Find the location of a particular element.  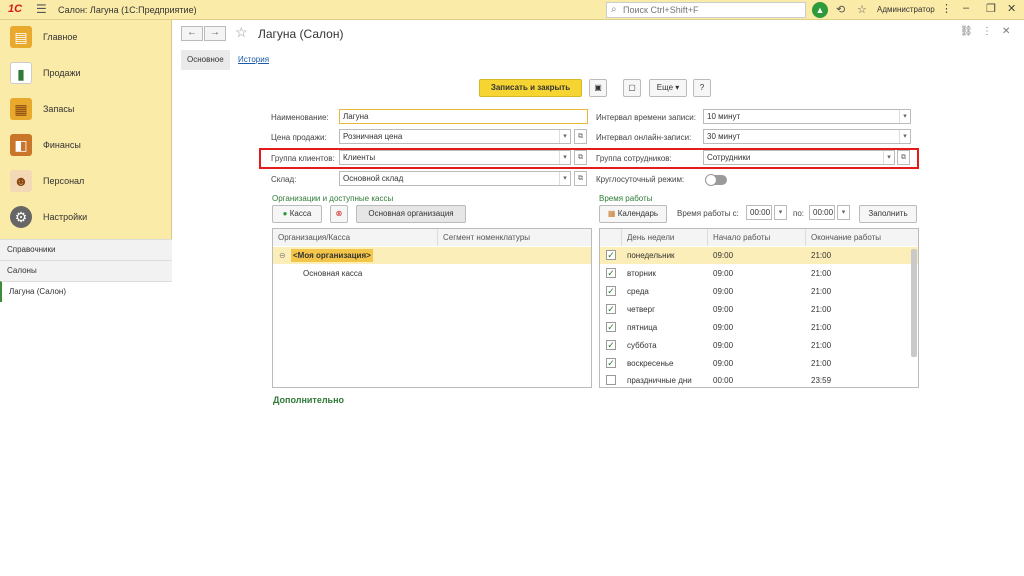

column-header: Начало работы is located at coordinates (757, 237).